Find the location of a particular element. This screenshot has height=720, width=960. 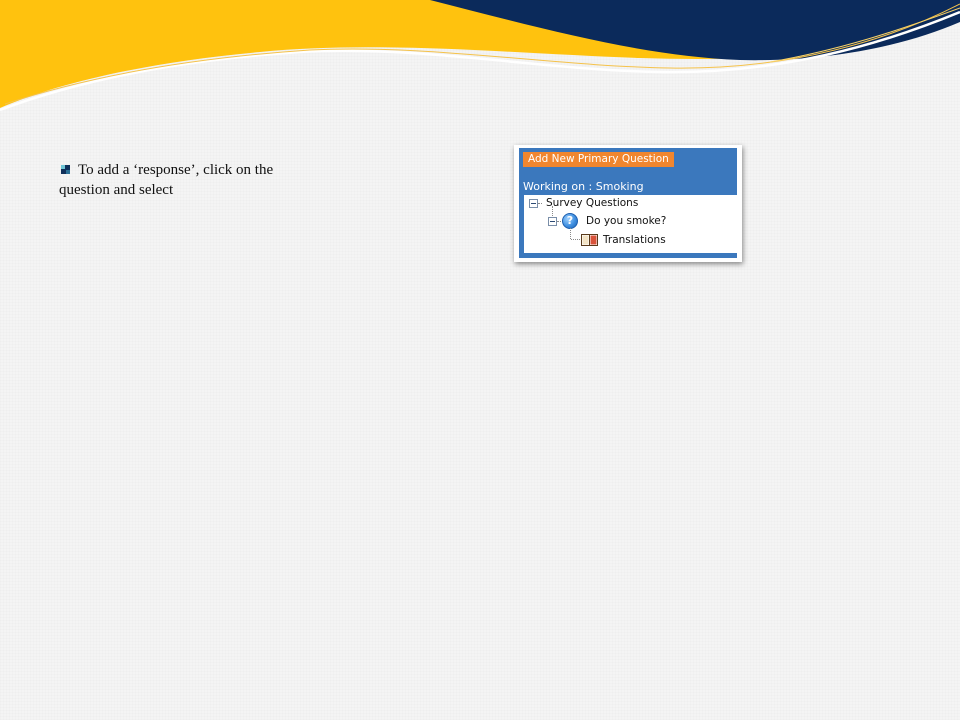

tree-item-survey-questions: Survey Questions is located at coordinates (630, 203).